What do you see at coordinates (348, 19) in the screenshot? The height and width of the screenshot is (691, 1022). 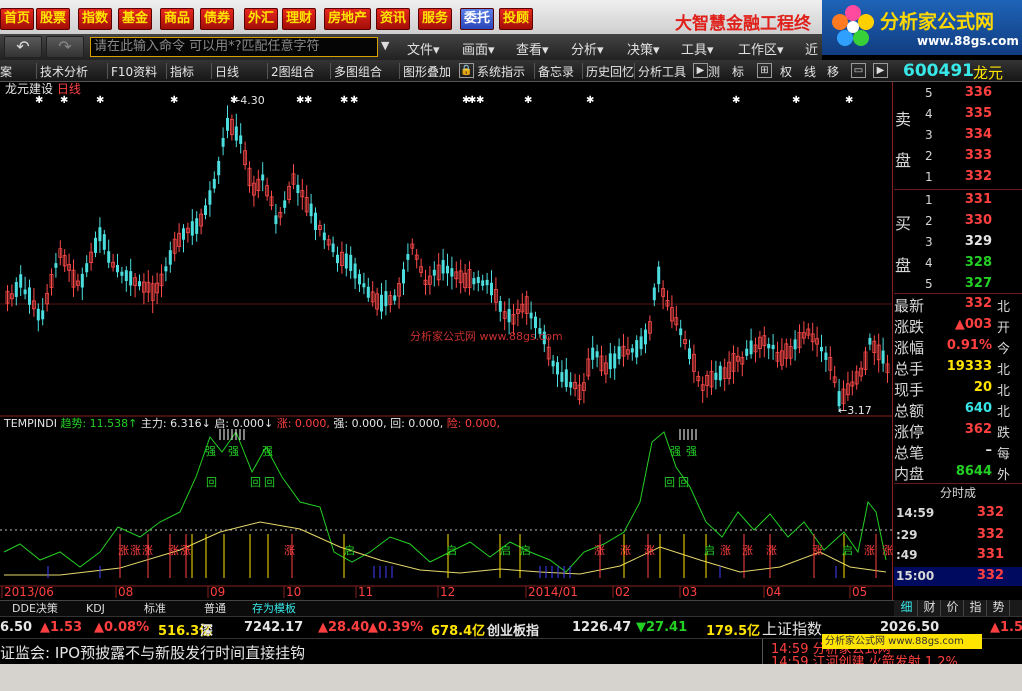 I see `nav-button-8: 房地产` at bounding box center [348, 19].